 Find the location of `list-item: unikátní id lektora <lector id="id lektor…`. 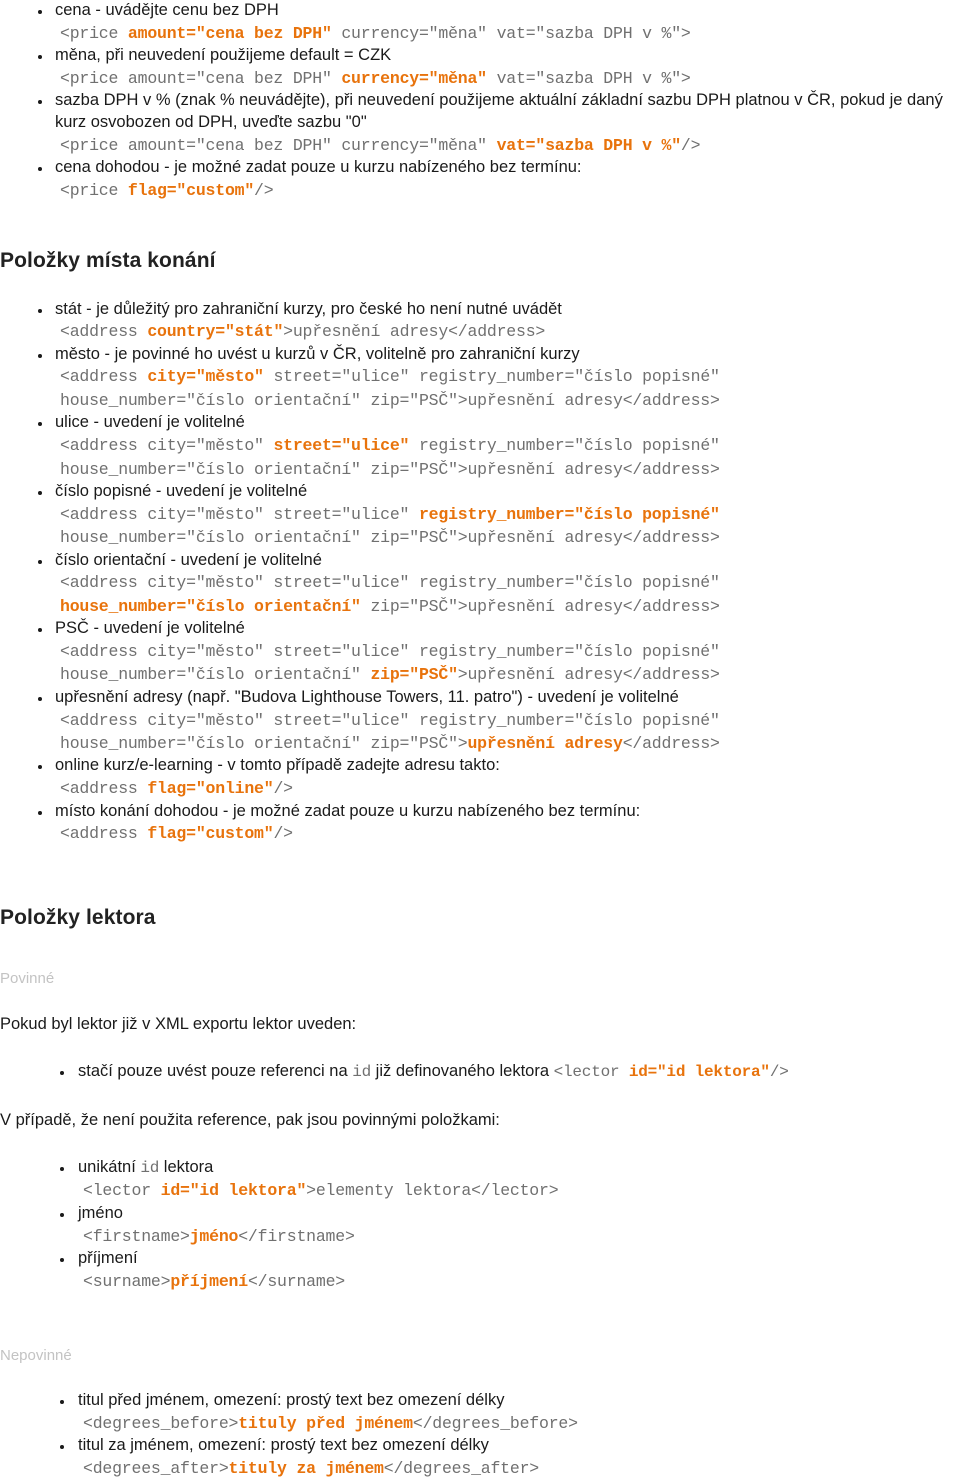

list-item: unikátní id lektora <lector id="id lektor… is located at coordinates (480, 1180).